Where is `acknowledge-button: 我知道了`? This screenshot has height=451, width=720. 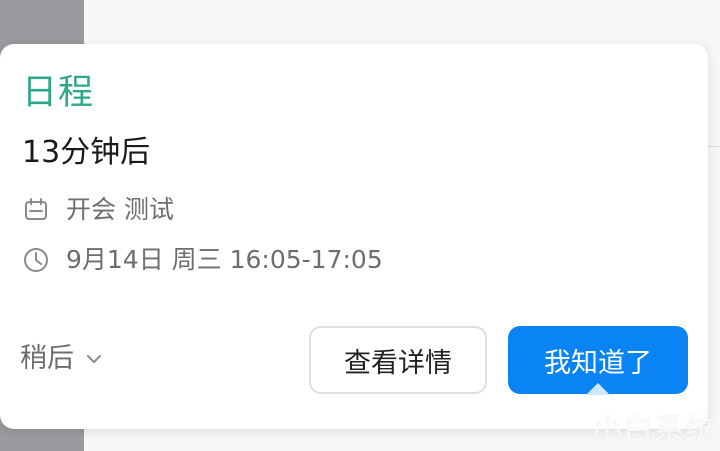
acknowledge-button: 我知道了 is located at coordinates (598, 360).